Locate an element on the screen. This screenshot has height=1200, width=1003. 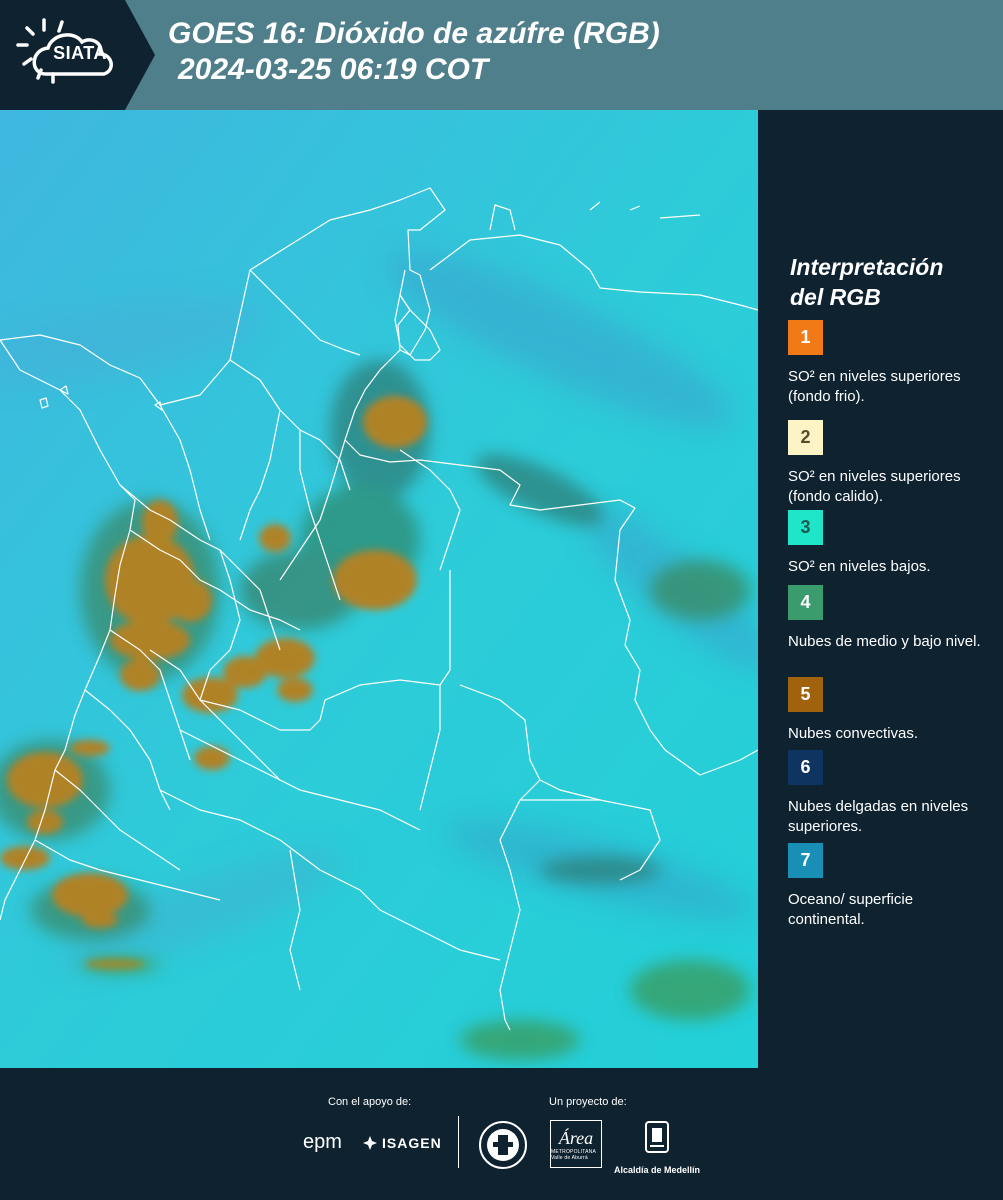
title-product: GOES 16: Dióxido de azúfre (RGB) is located at coordinates (414, 33).